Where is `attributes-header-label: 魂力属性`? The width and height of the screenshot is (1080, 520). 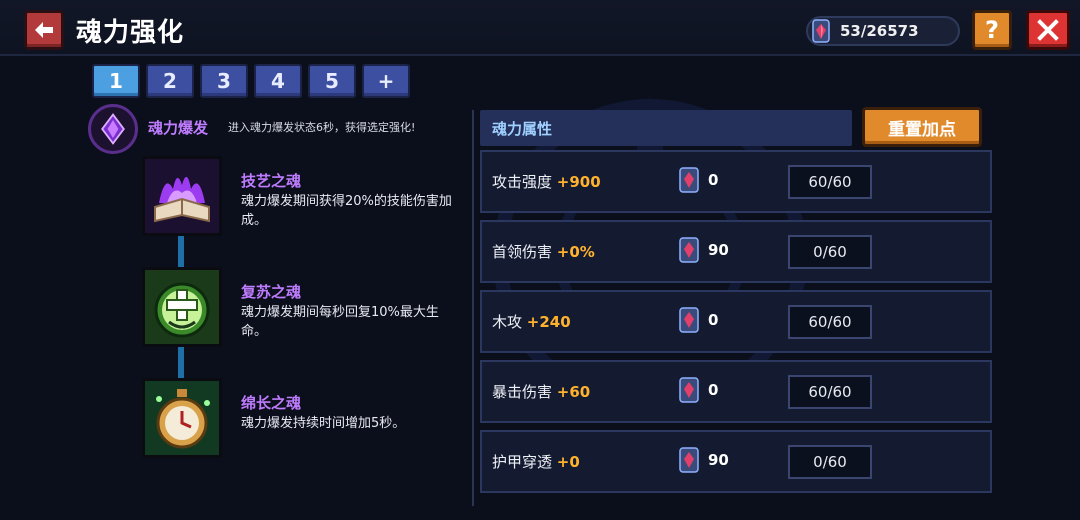
attributes-header-label: 魂力属性 is located at coordinates (522, 129).